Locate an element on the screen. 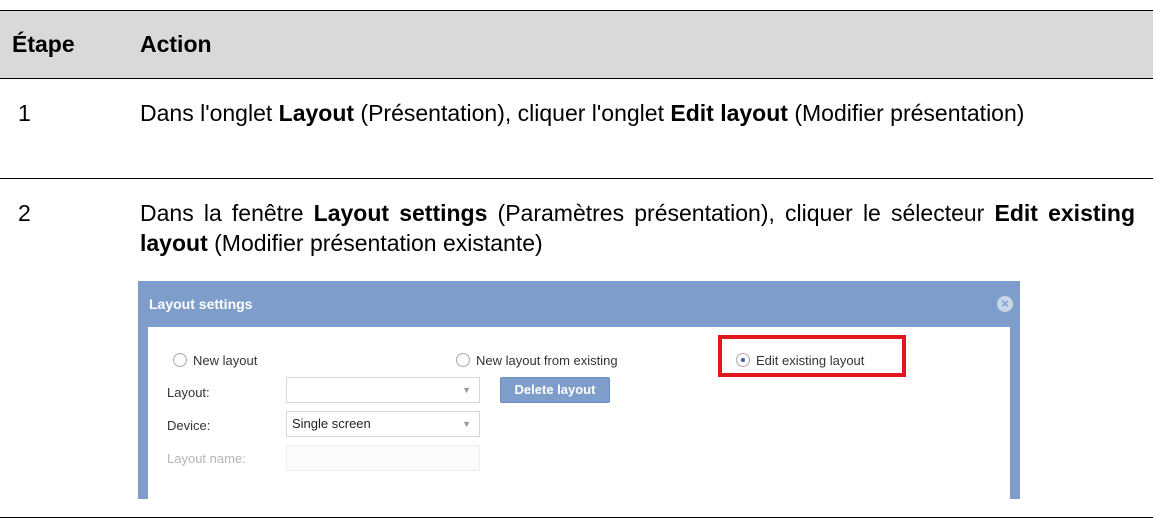  step-number-1: 1 is located at coordinates (24, 113).